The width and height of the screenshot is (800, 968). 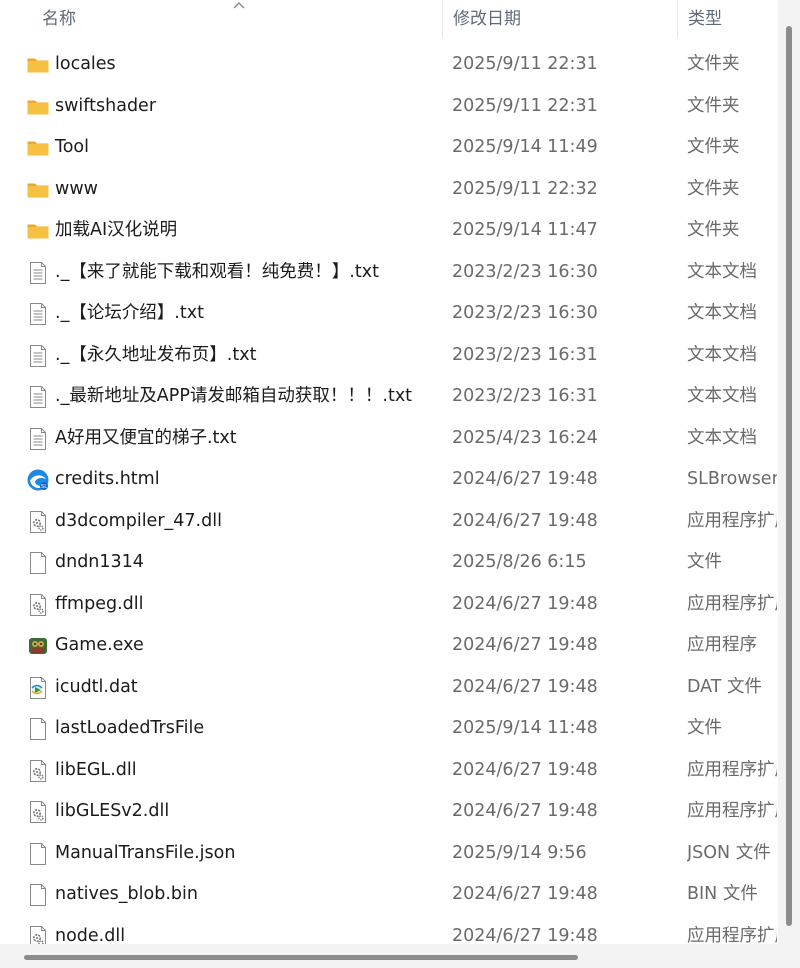 What do you see at coordinates (789, 476) in the screenshot?
I see `vertical-scrollbar-thumb` at bounding box center [789, 476].